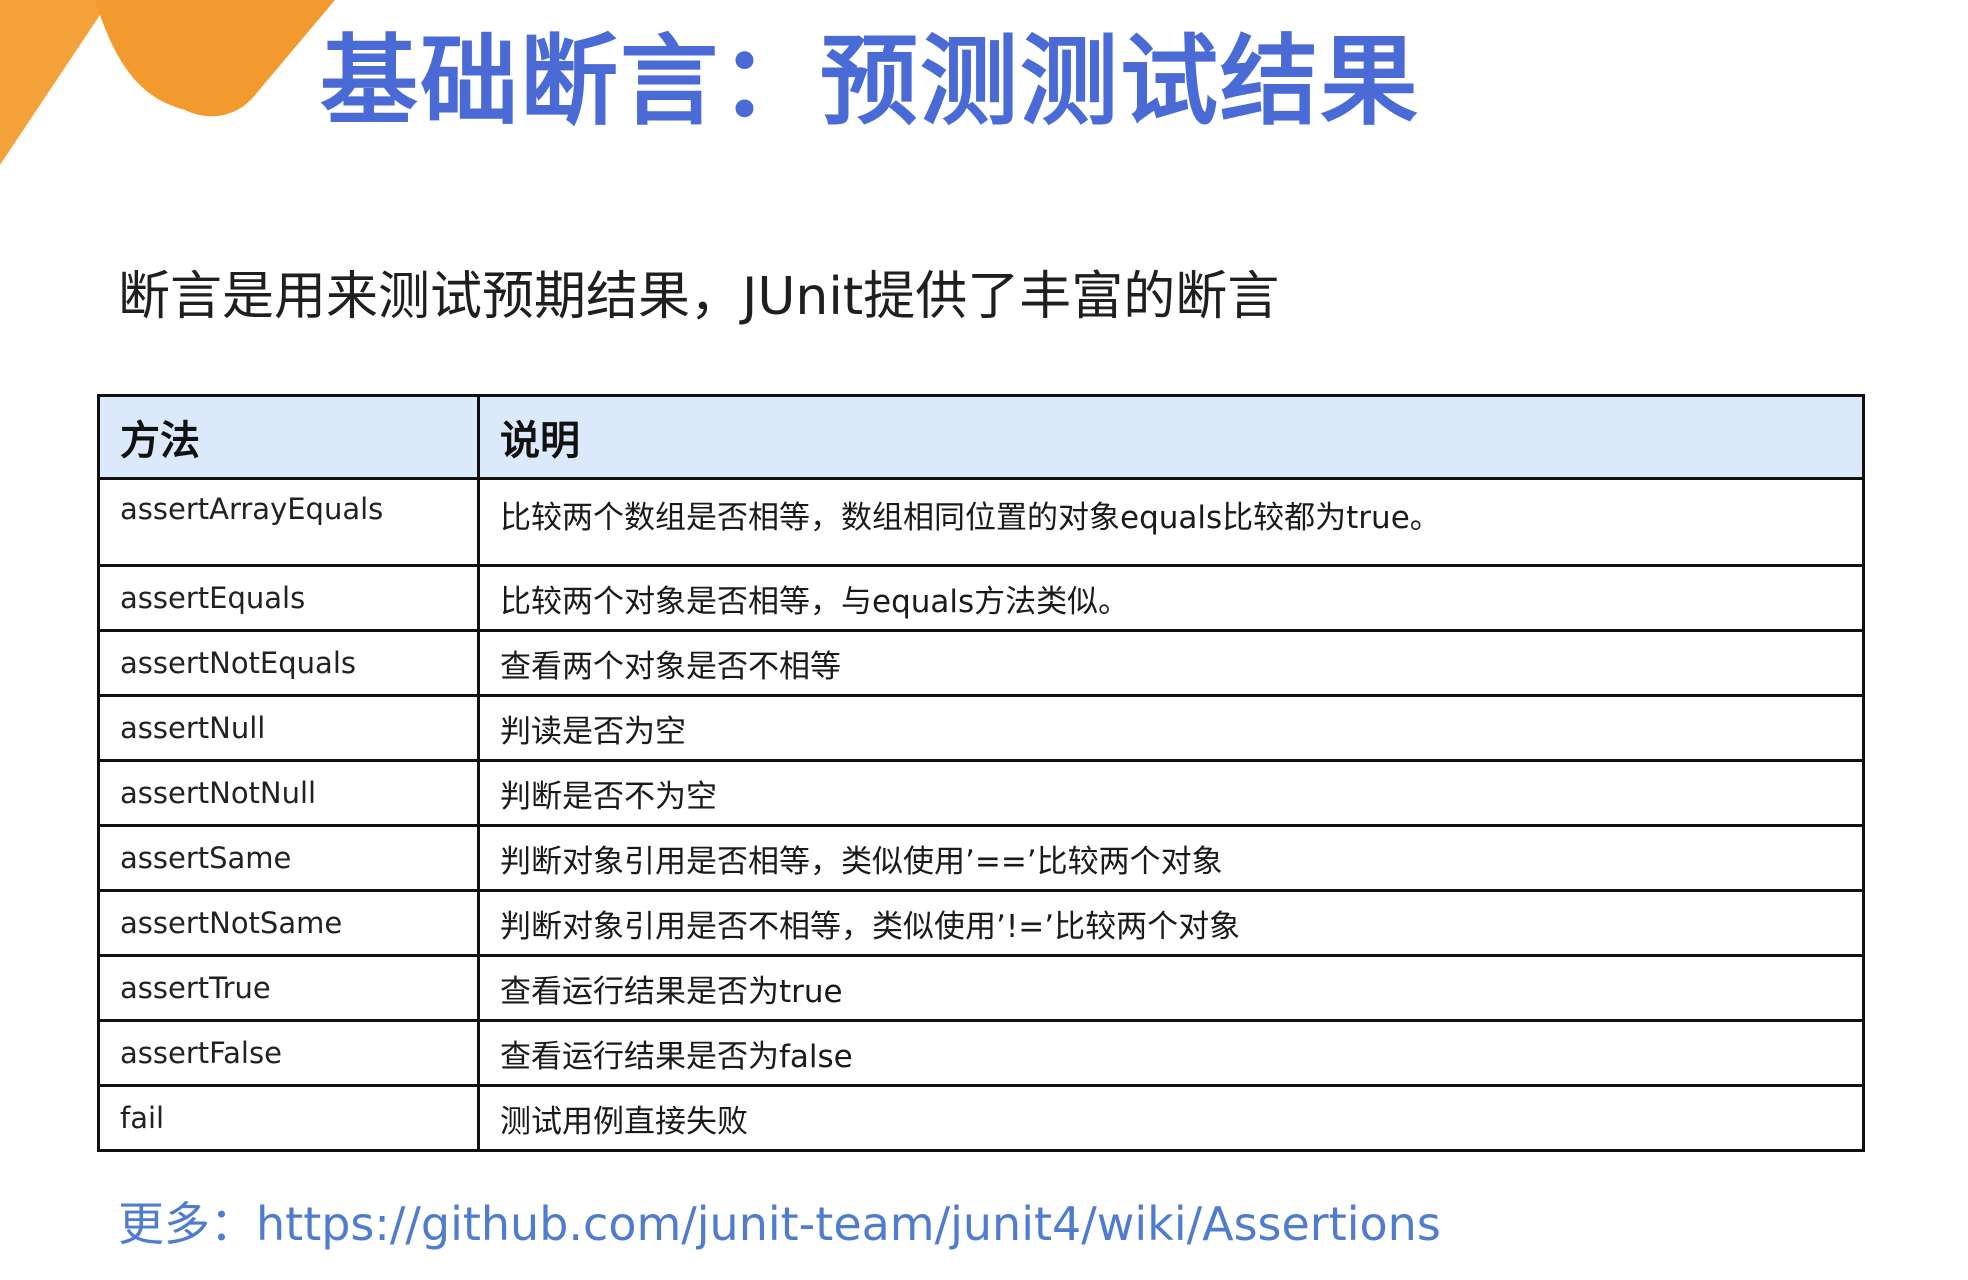 The height and width of the screenshot is (1280, 1968). What do you see at coordinates (187, 1224) in the screenshot?
I see `more-label: 更多：` at bounding box center [187, 1224].